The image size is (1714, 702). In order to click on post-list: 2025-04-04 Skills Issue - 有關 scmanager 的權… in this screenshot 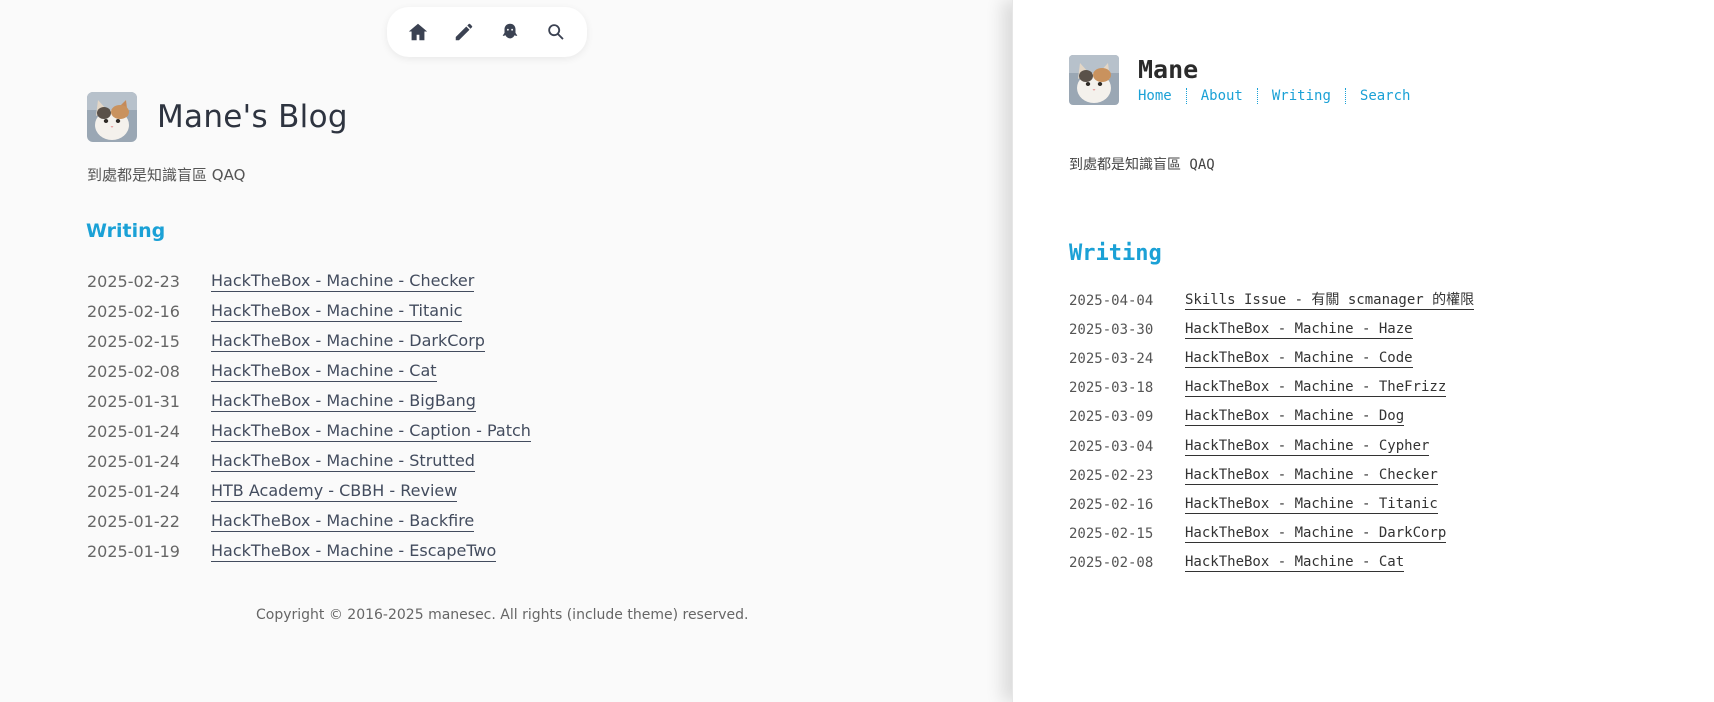, I will do `click(1272, 432)`.